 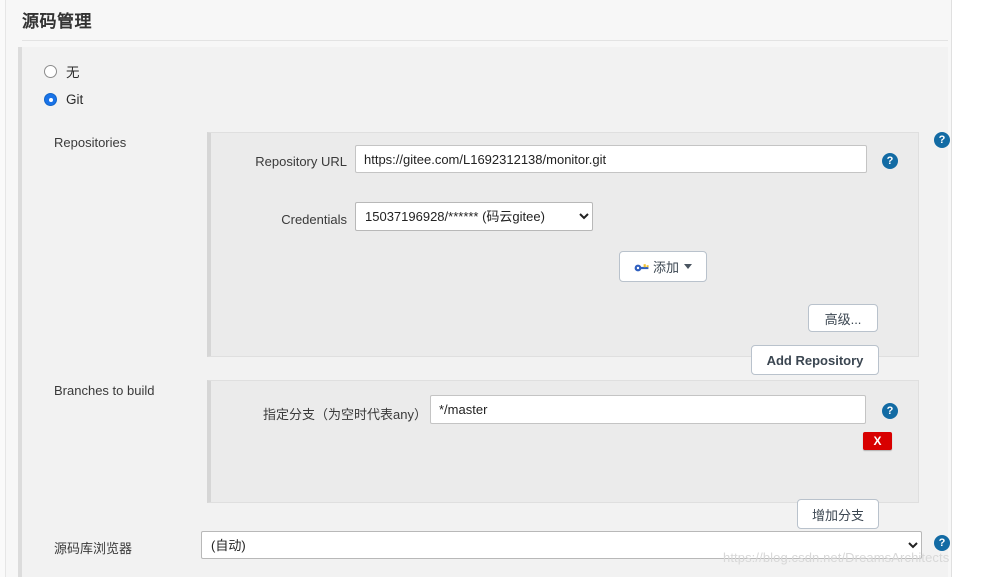 What do you see at coordinates (474, 216) in the screenshot?
I see `credentials-select: 15037196928/****** (码云gitee)` at bounding box center [474, 216].